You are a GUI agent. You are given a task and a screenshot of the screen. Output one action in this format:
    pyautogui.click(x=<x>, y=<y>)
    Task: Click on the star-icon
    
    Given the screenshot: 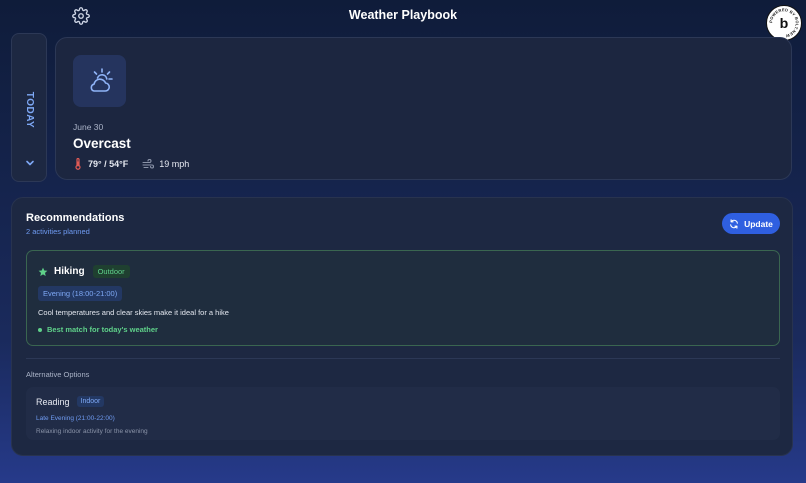 What is the action you would take?
    pyautogui.click(x=43, y=271)
    